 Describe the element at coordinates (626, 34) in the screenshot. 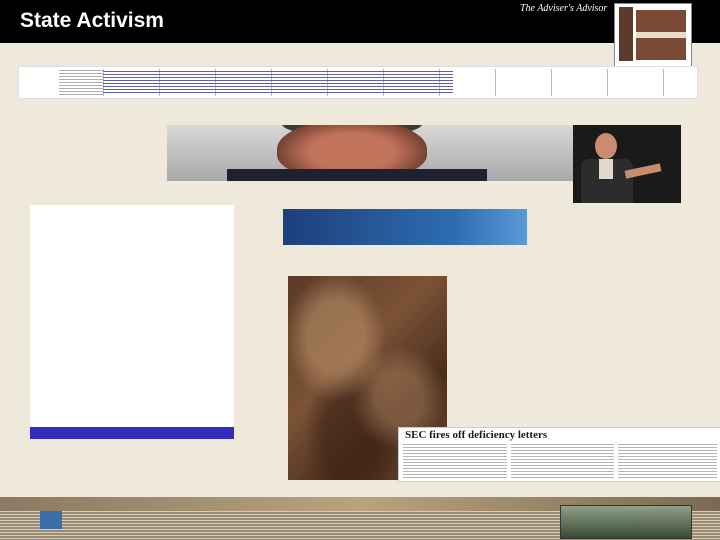

I see `logo-mark-icon` at that location.